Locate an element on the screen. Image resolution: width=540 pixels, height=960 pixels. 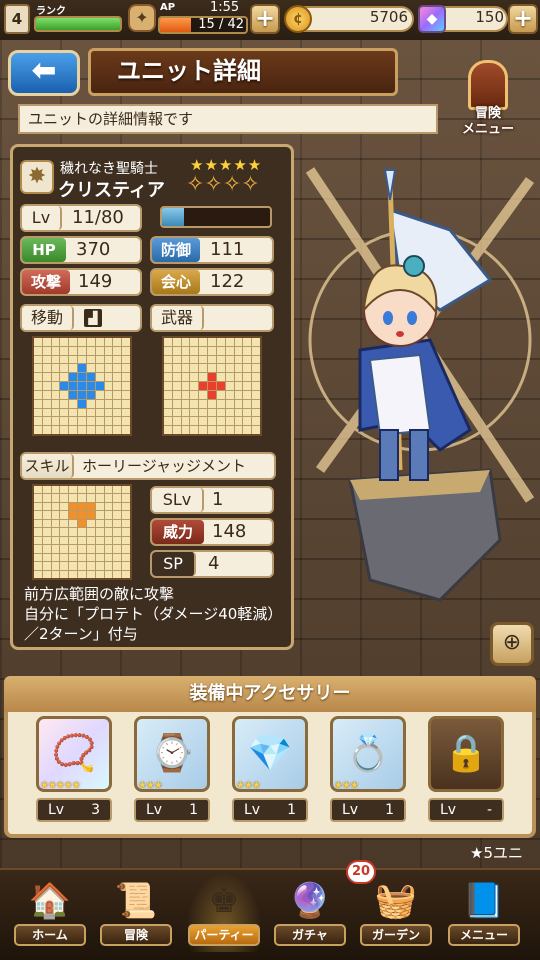
sword-icon: ⚔ is located at coordinates (221, 317).